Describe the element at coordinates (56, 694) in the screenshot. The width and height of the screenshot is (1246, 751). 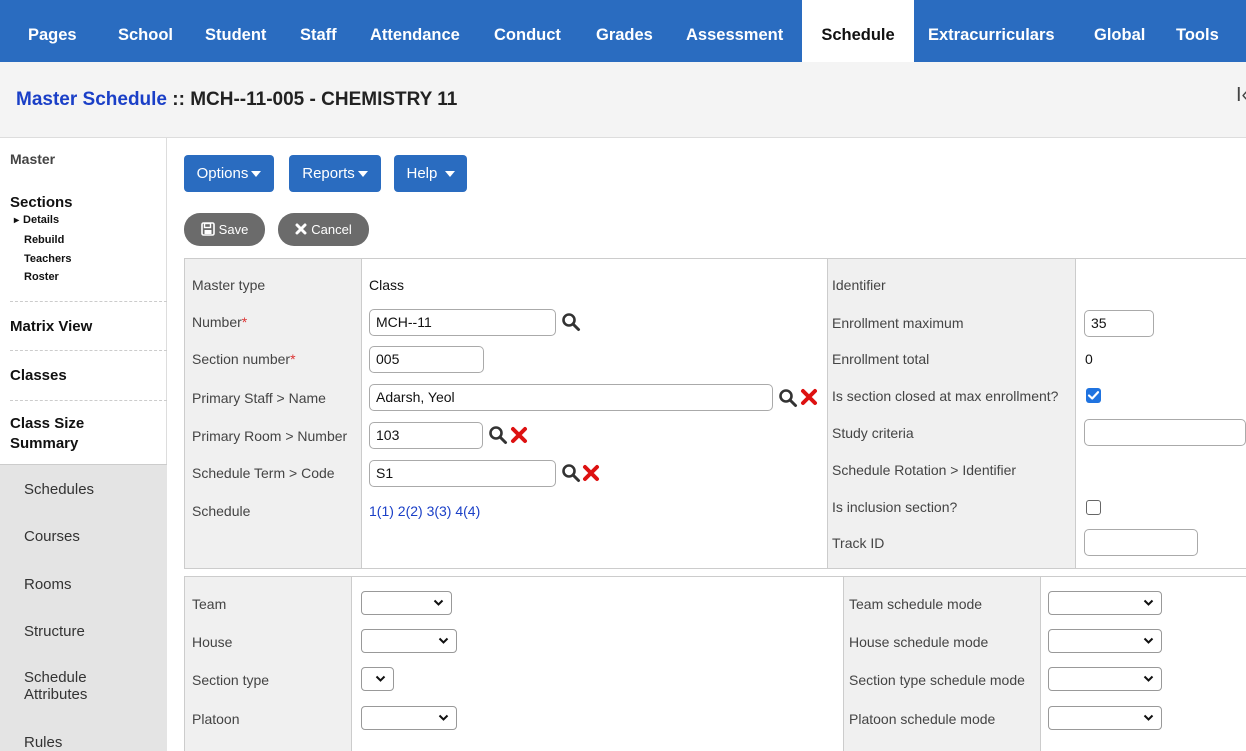
I see `sidebar-item-schedule-attributes-line2: Attributes` at that location.